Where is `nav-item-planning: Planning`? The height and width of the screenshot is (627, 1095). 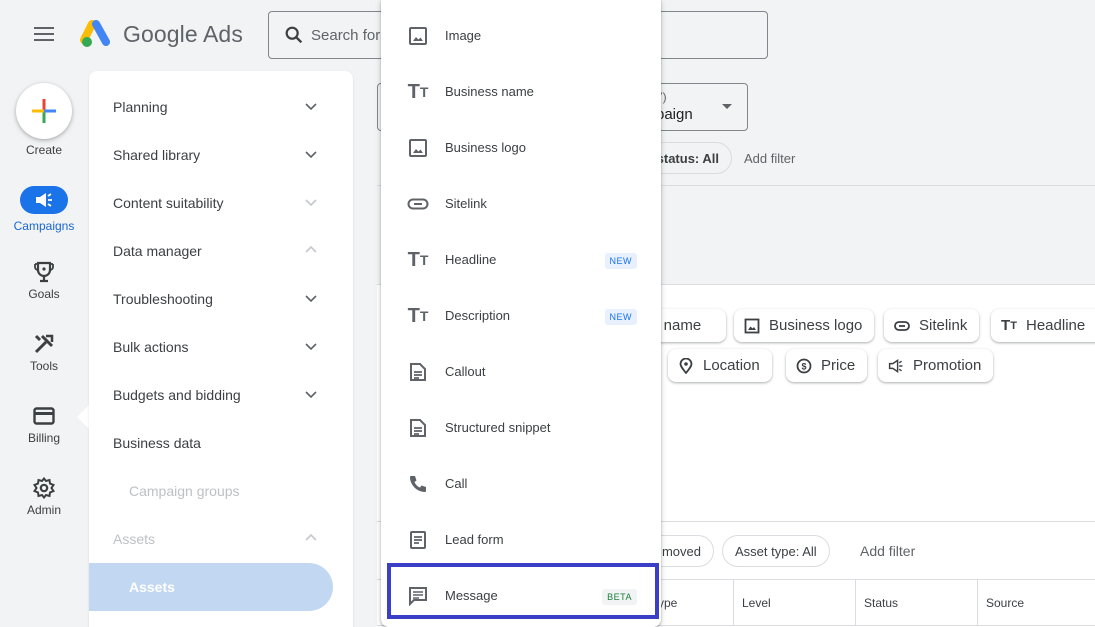
nav-item-planning: Planning is located at coordinates (221, 107).